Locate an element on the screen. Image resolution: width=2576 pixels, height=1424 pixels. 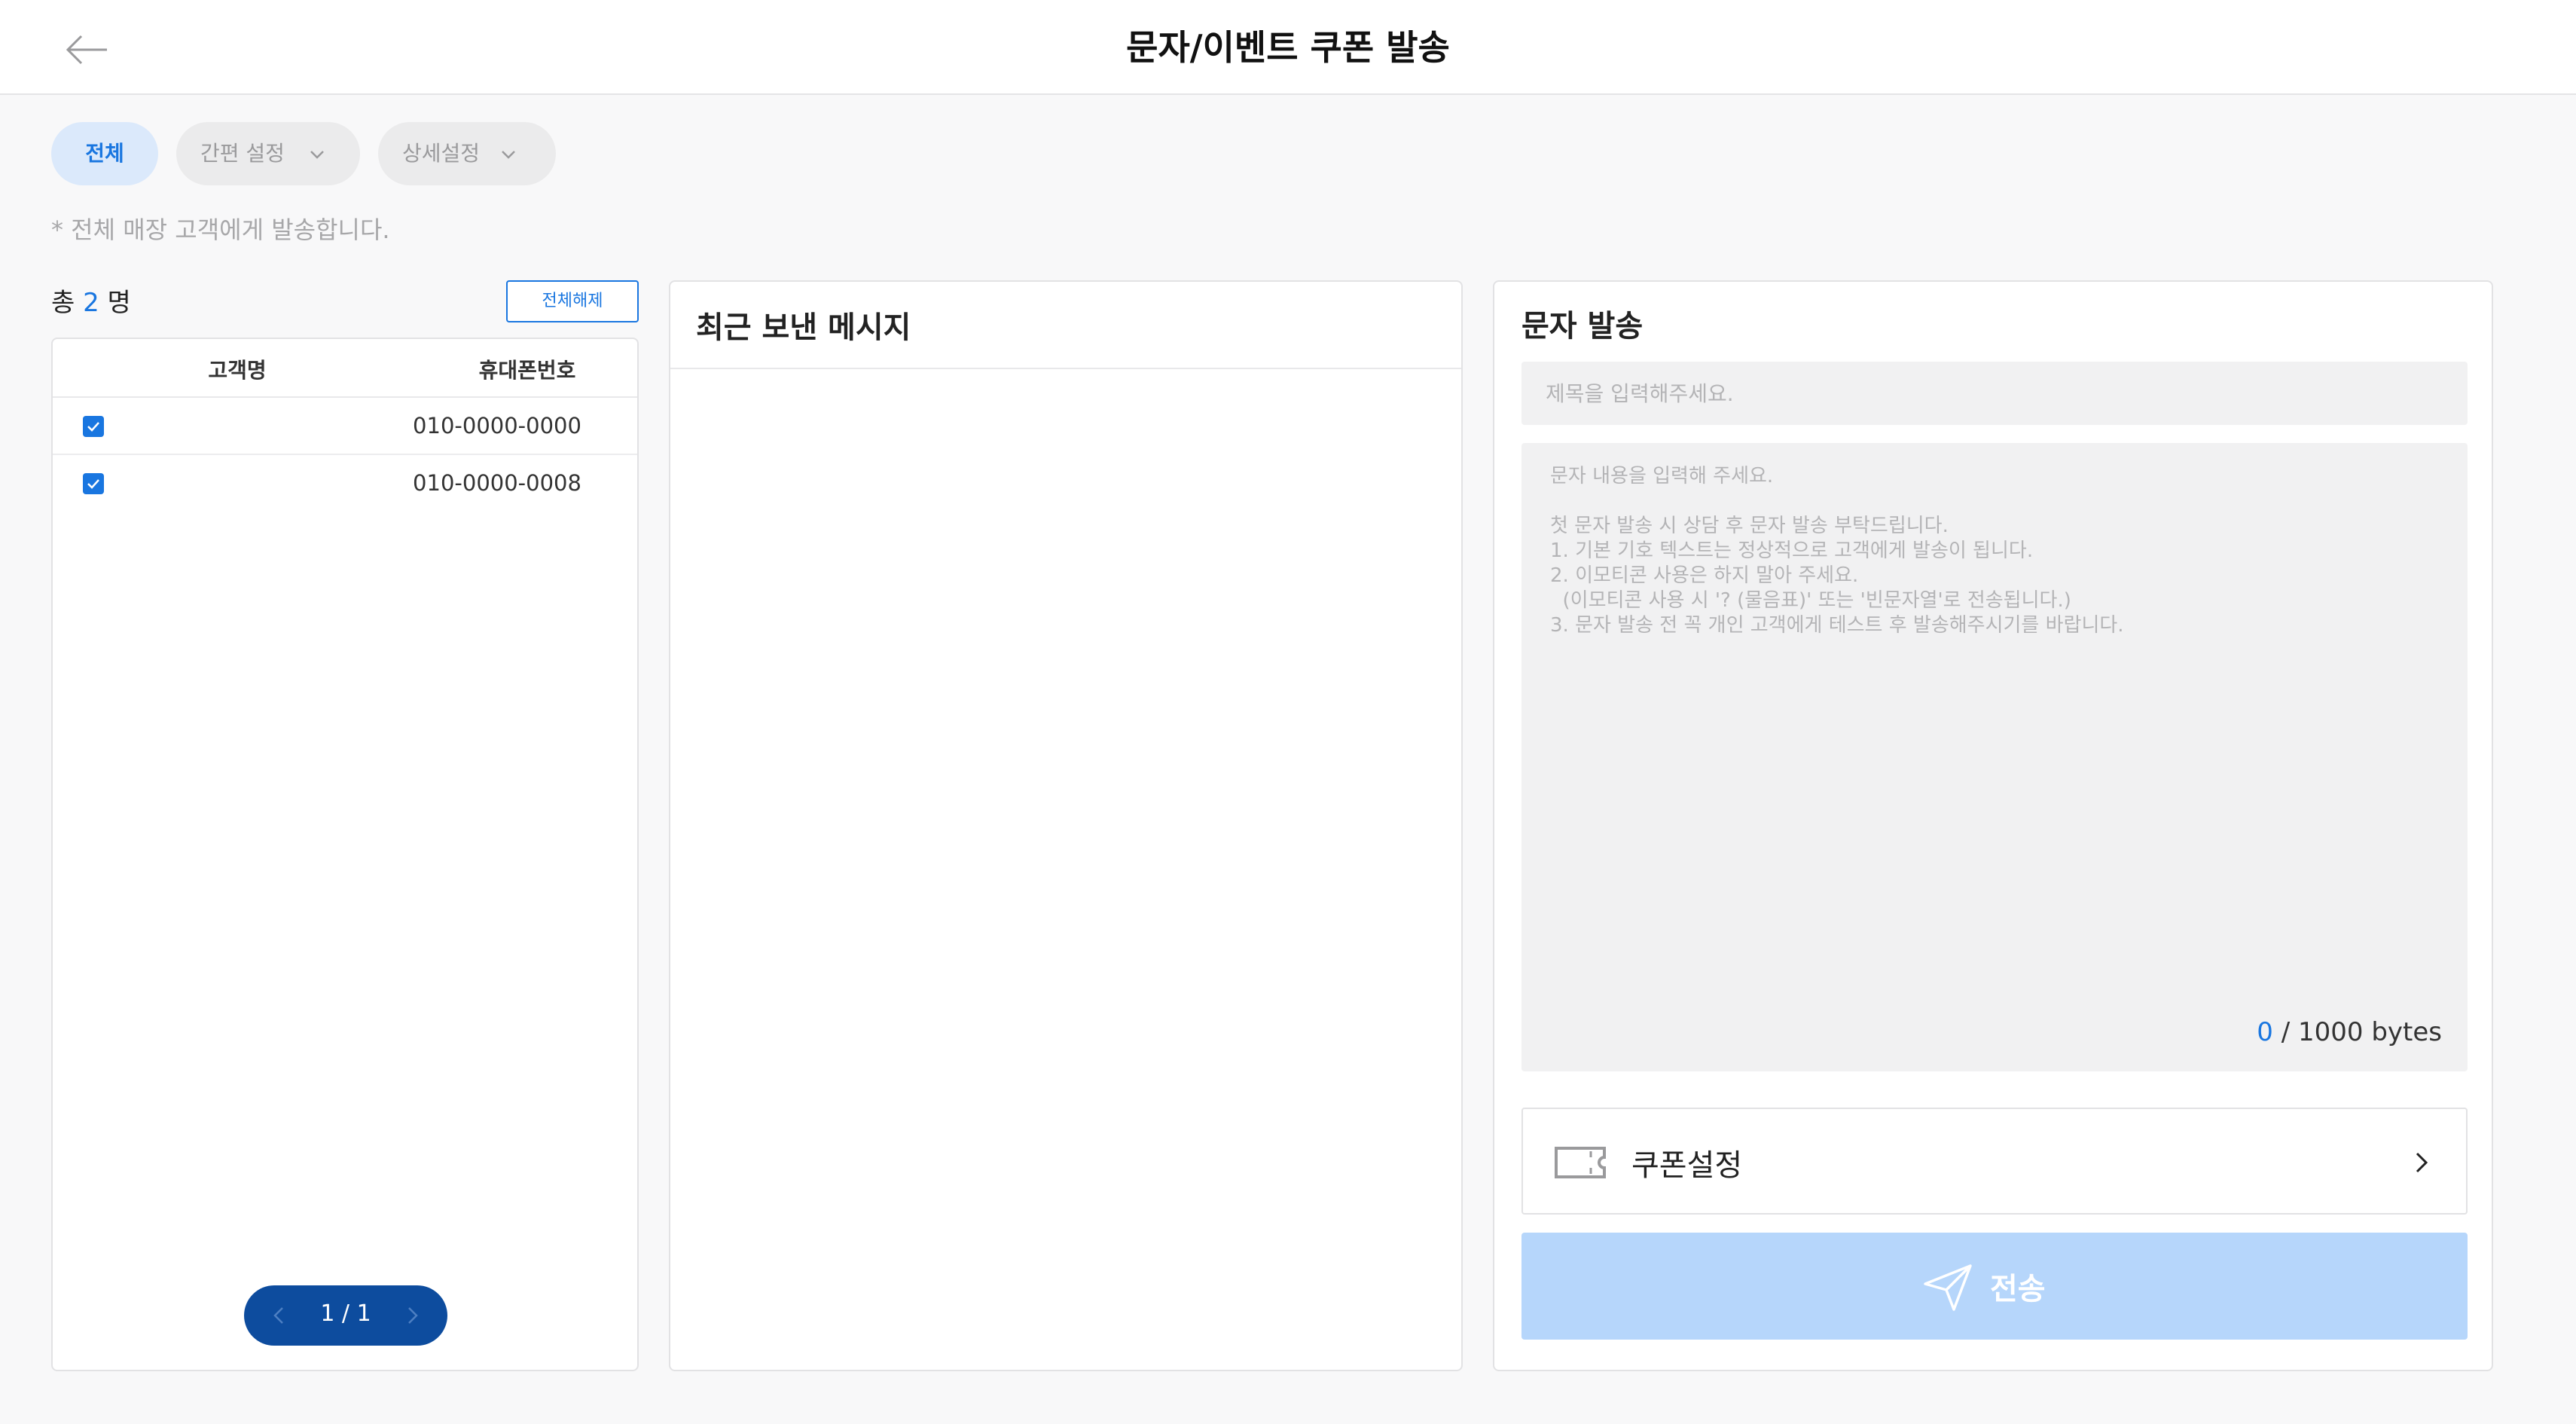
recent-messages-title: 최근 보낸 메시지 is located at coordinates (804, 328).